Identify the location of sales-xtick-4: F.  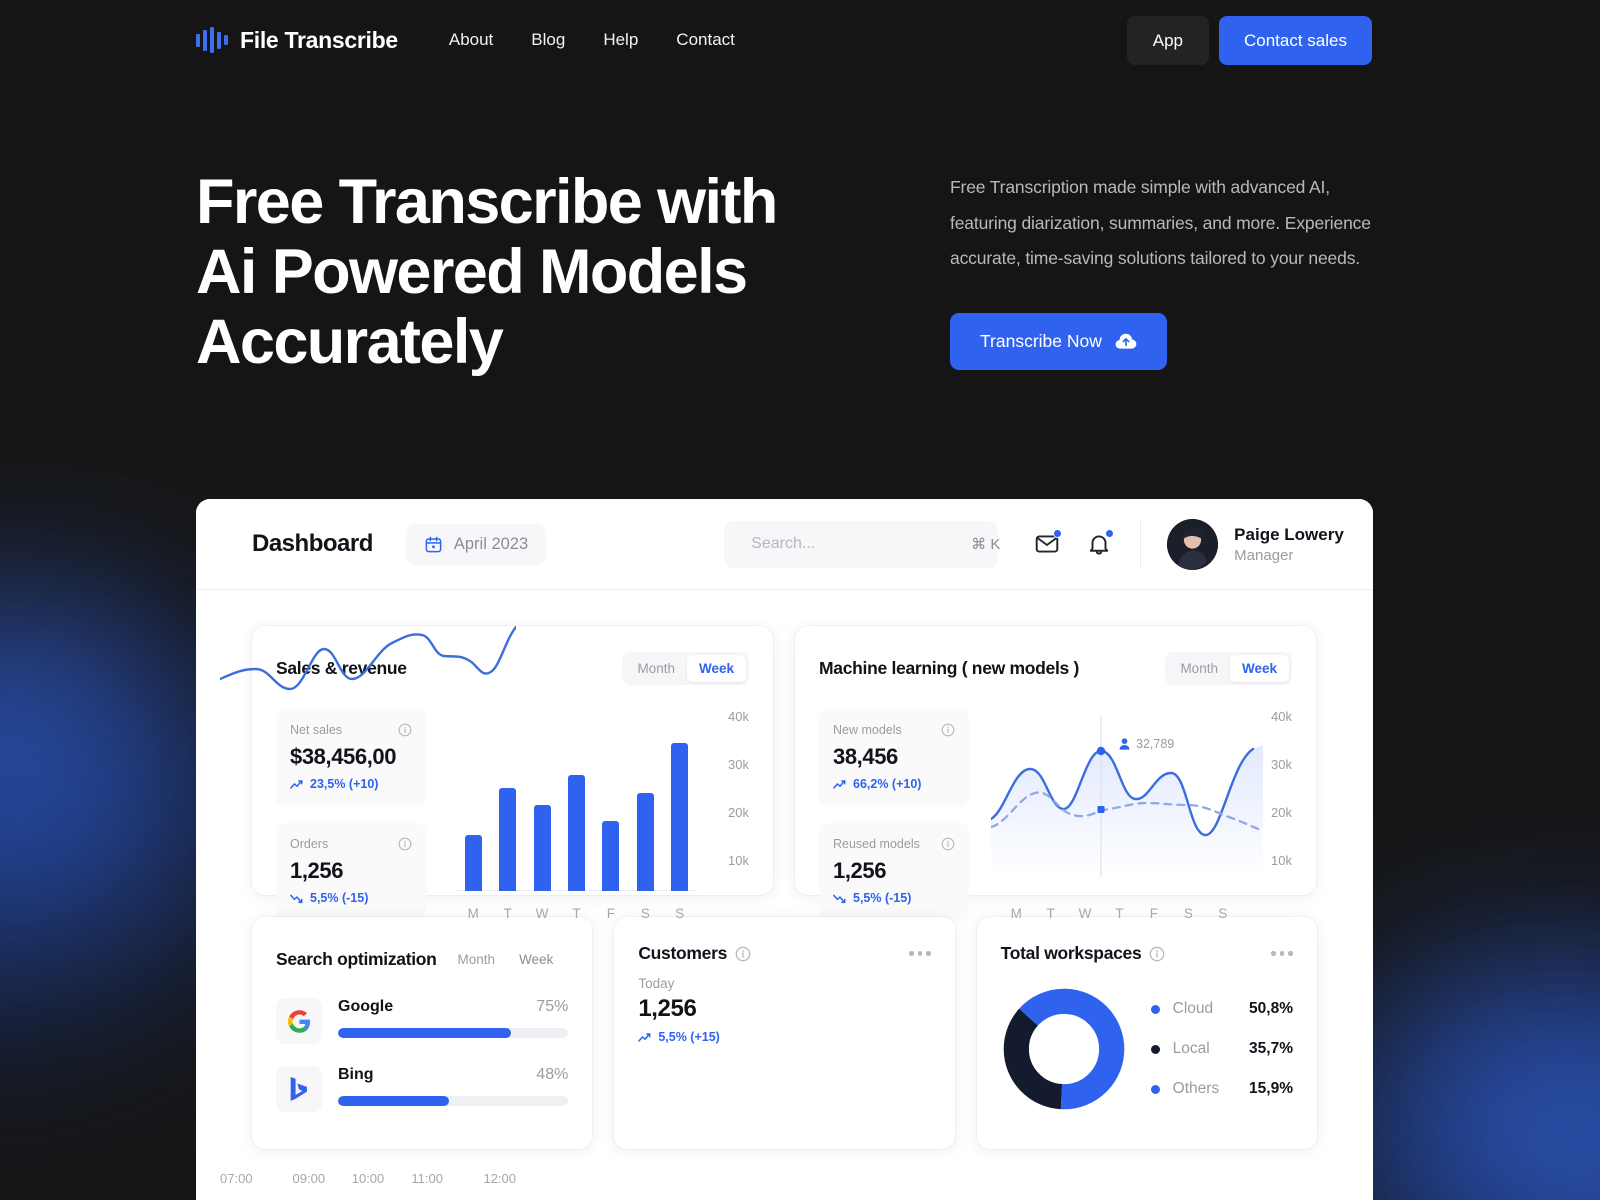
(611, 913).